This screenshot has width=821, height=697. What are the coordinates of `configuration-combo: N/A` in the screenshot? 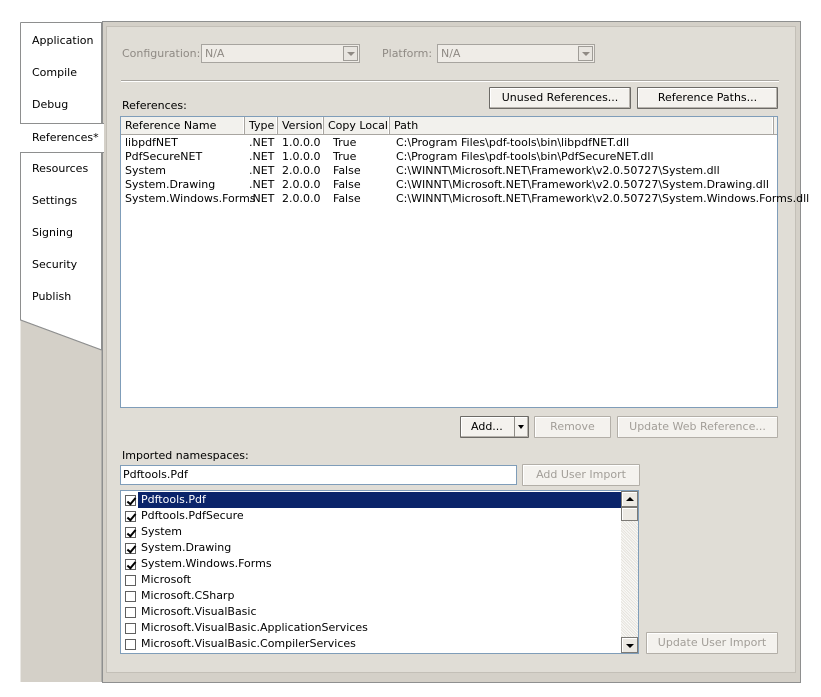 It's located at (280, 53).